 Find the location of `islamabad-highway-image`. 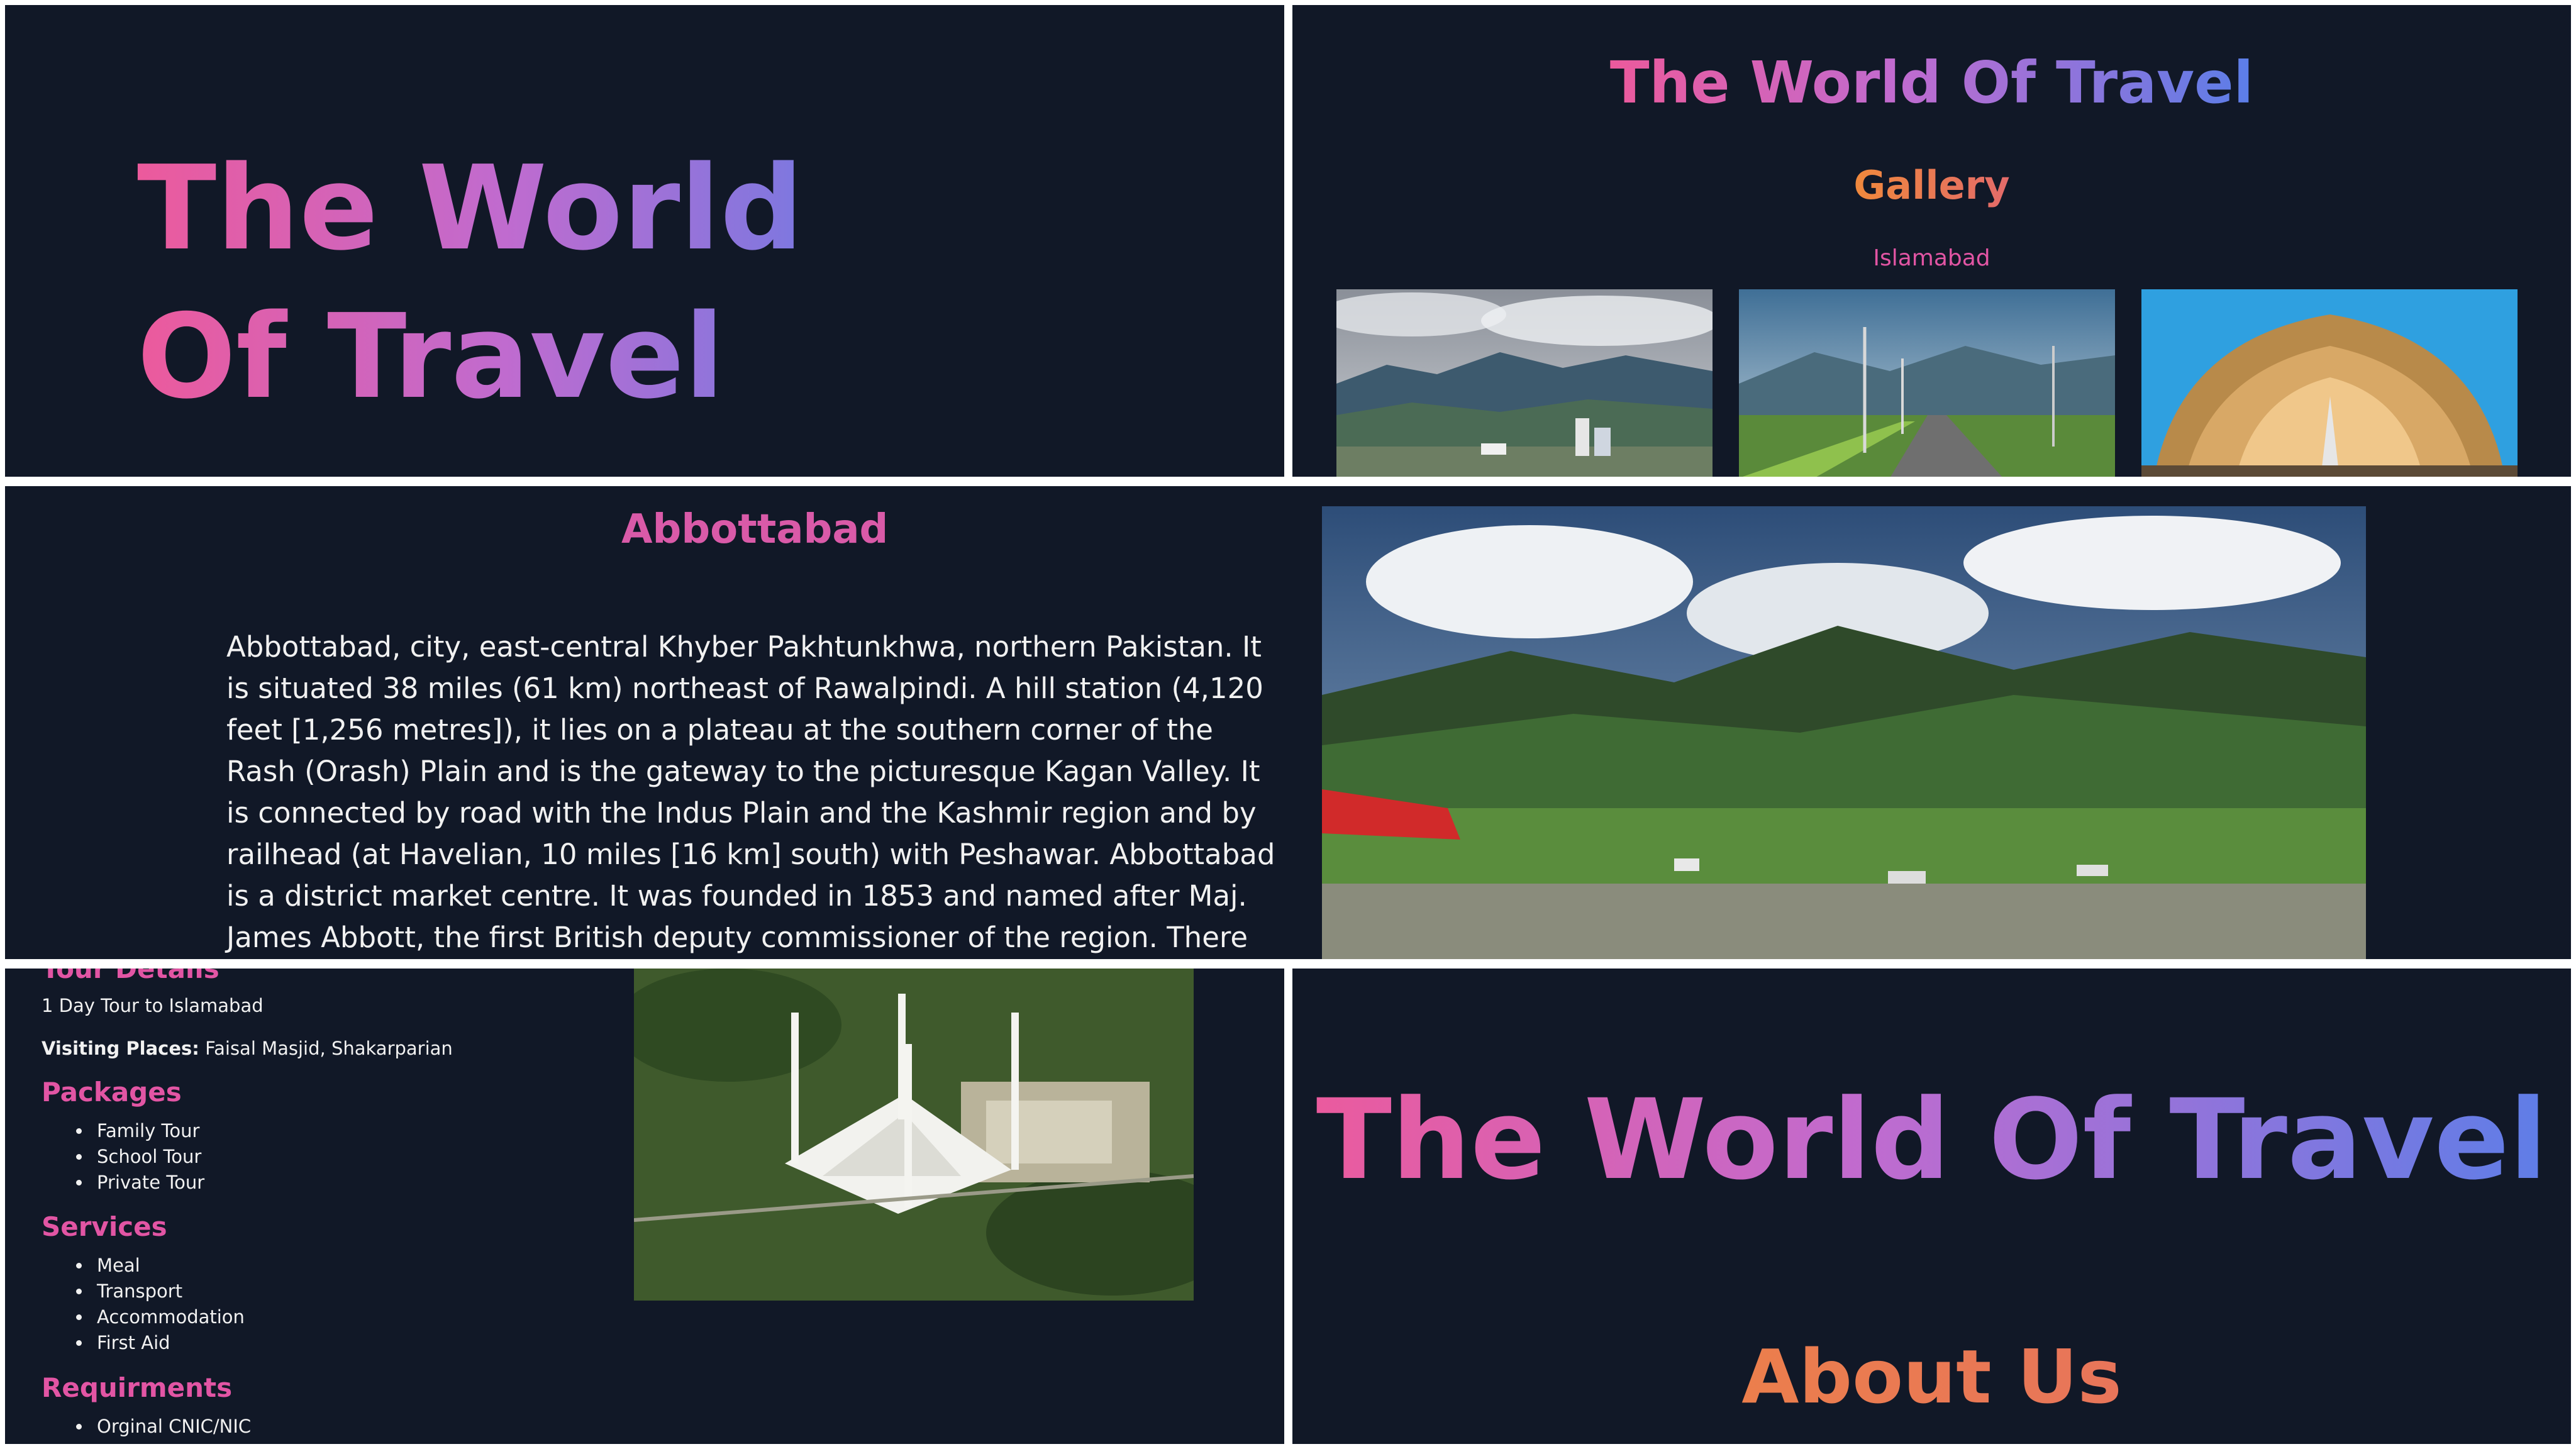

islamabad-highway-image is located at coordinates (1927, 383).